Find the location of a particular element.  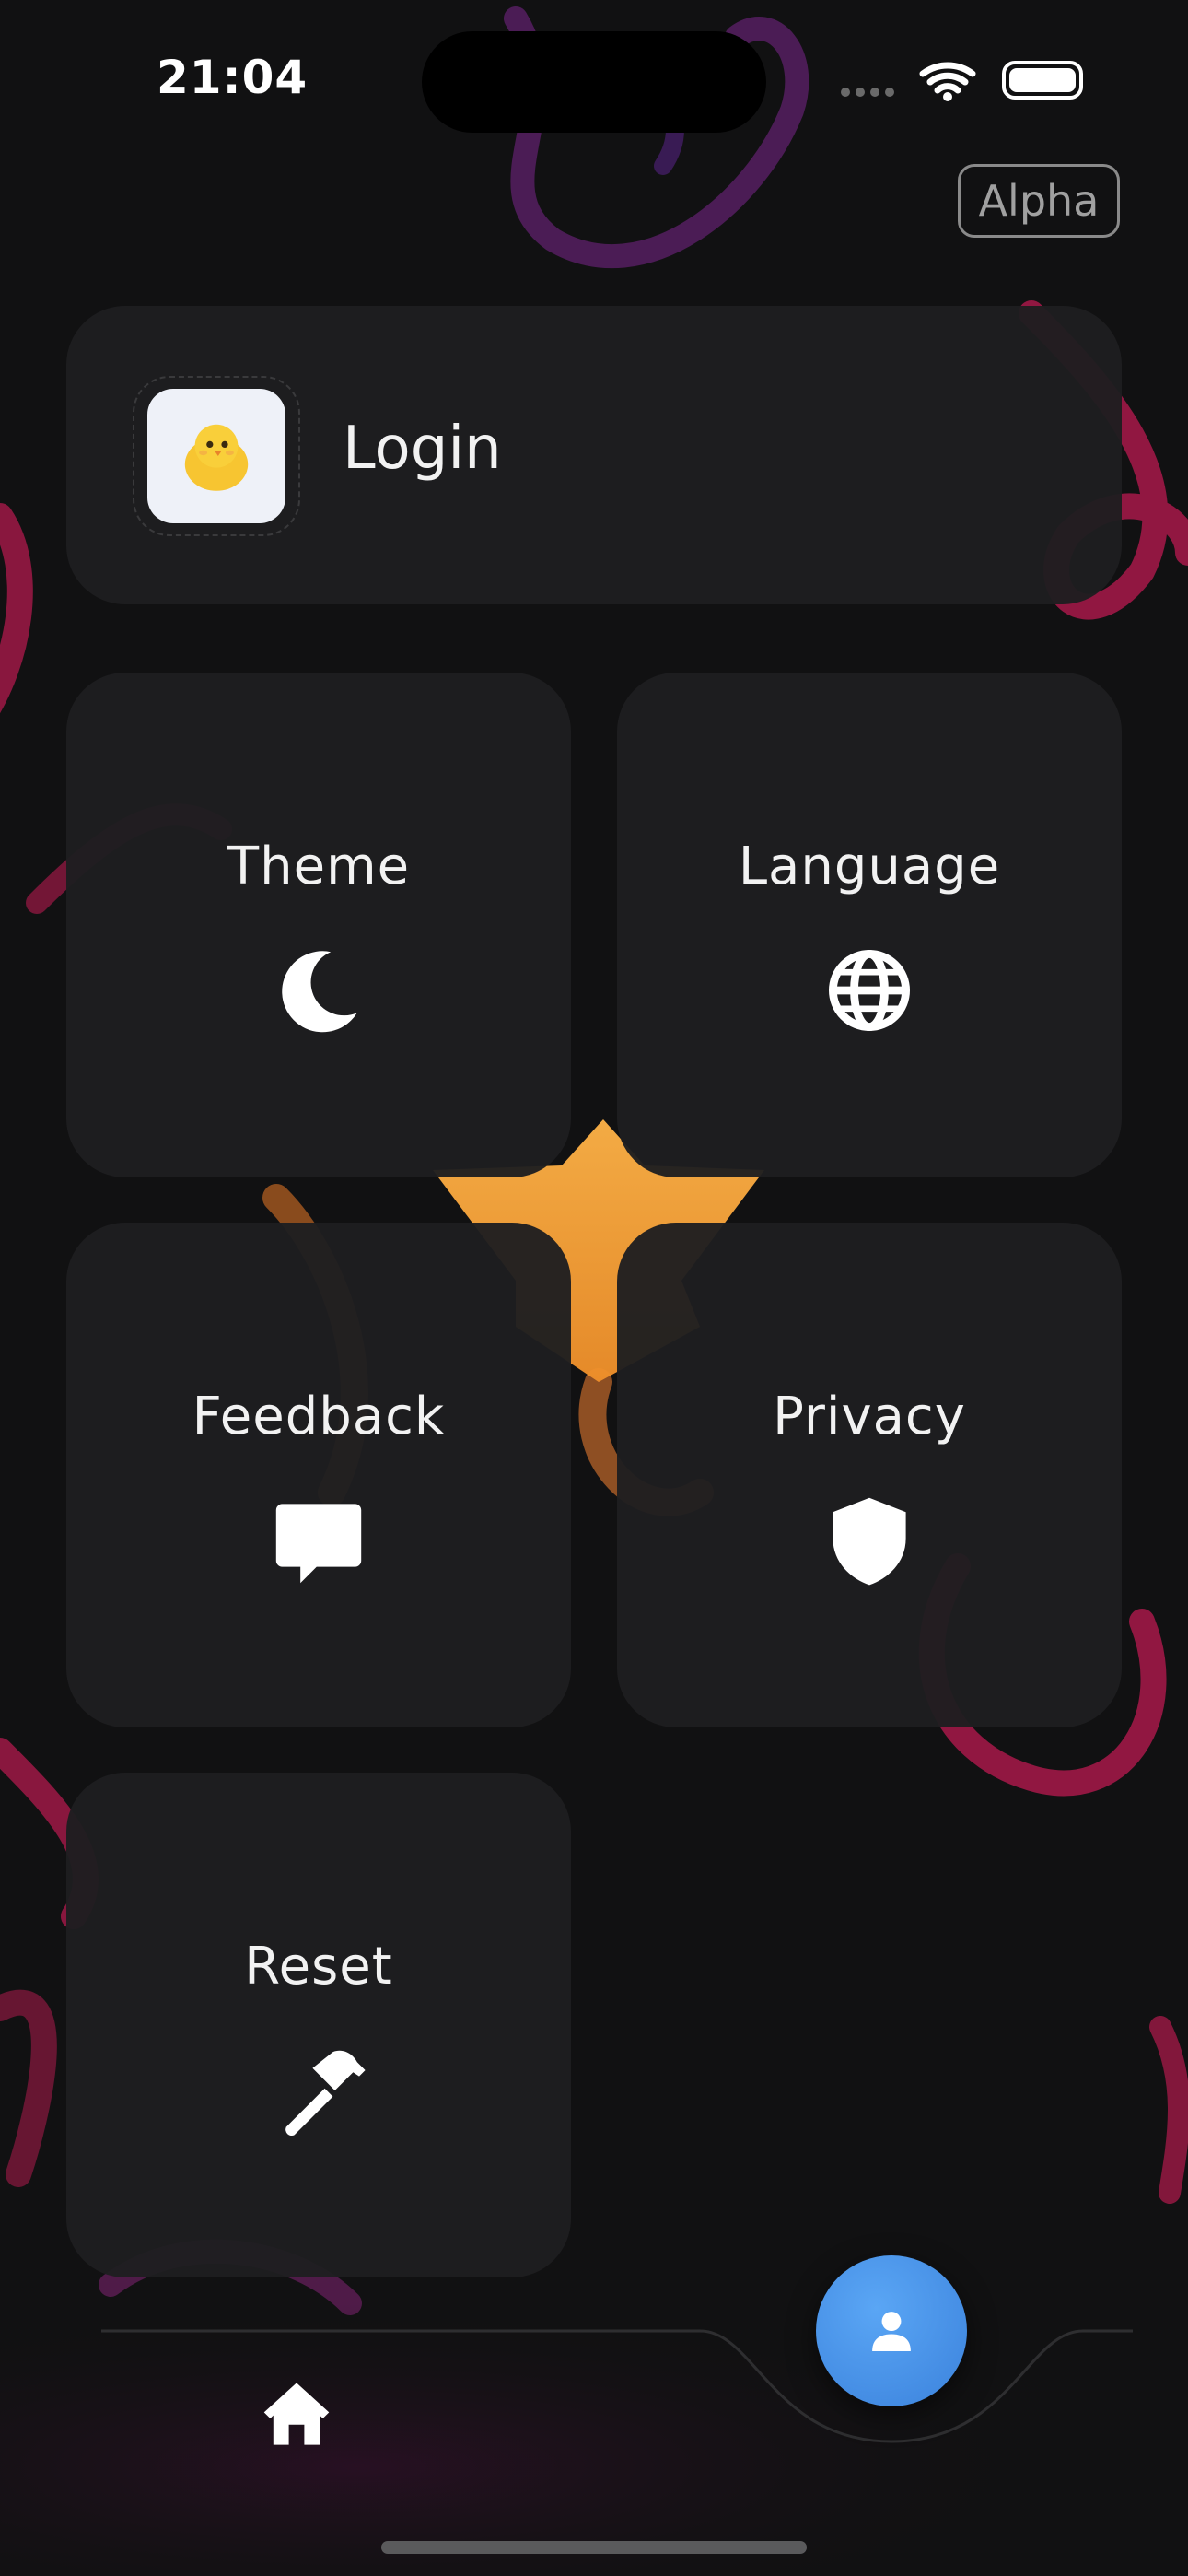

chick-icon is located at coordinates (216, 457).